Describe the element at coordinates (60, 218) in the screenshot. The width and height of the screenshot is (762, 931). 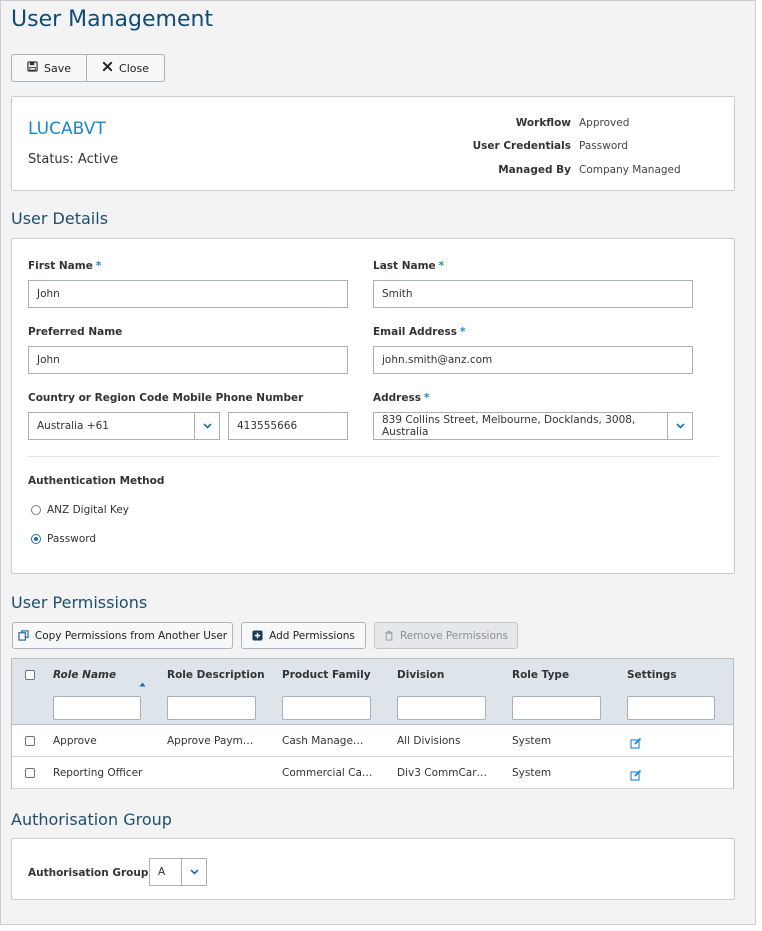
I see `user-details-title: User Details` at that location.